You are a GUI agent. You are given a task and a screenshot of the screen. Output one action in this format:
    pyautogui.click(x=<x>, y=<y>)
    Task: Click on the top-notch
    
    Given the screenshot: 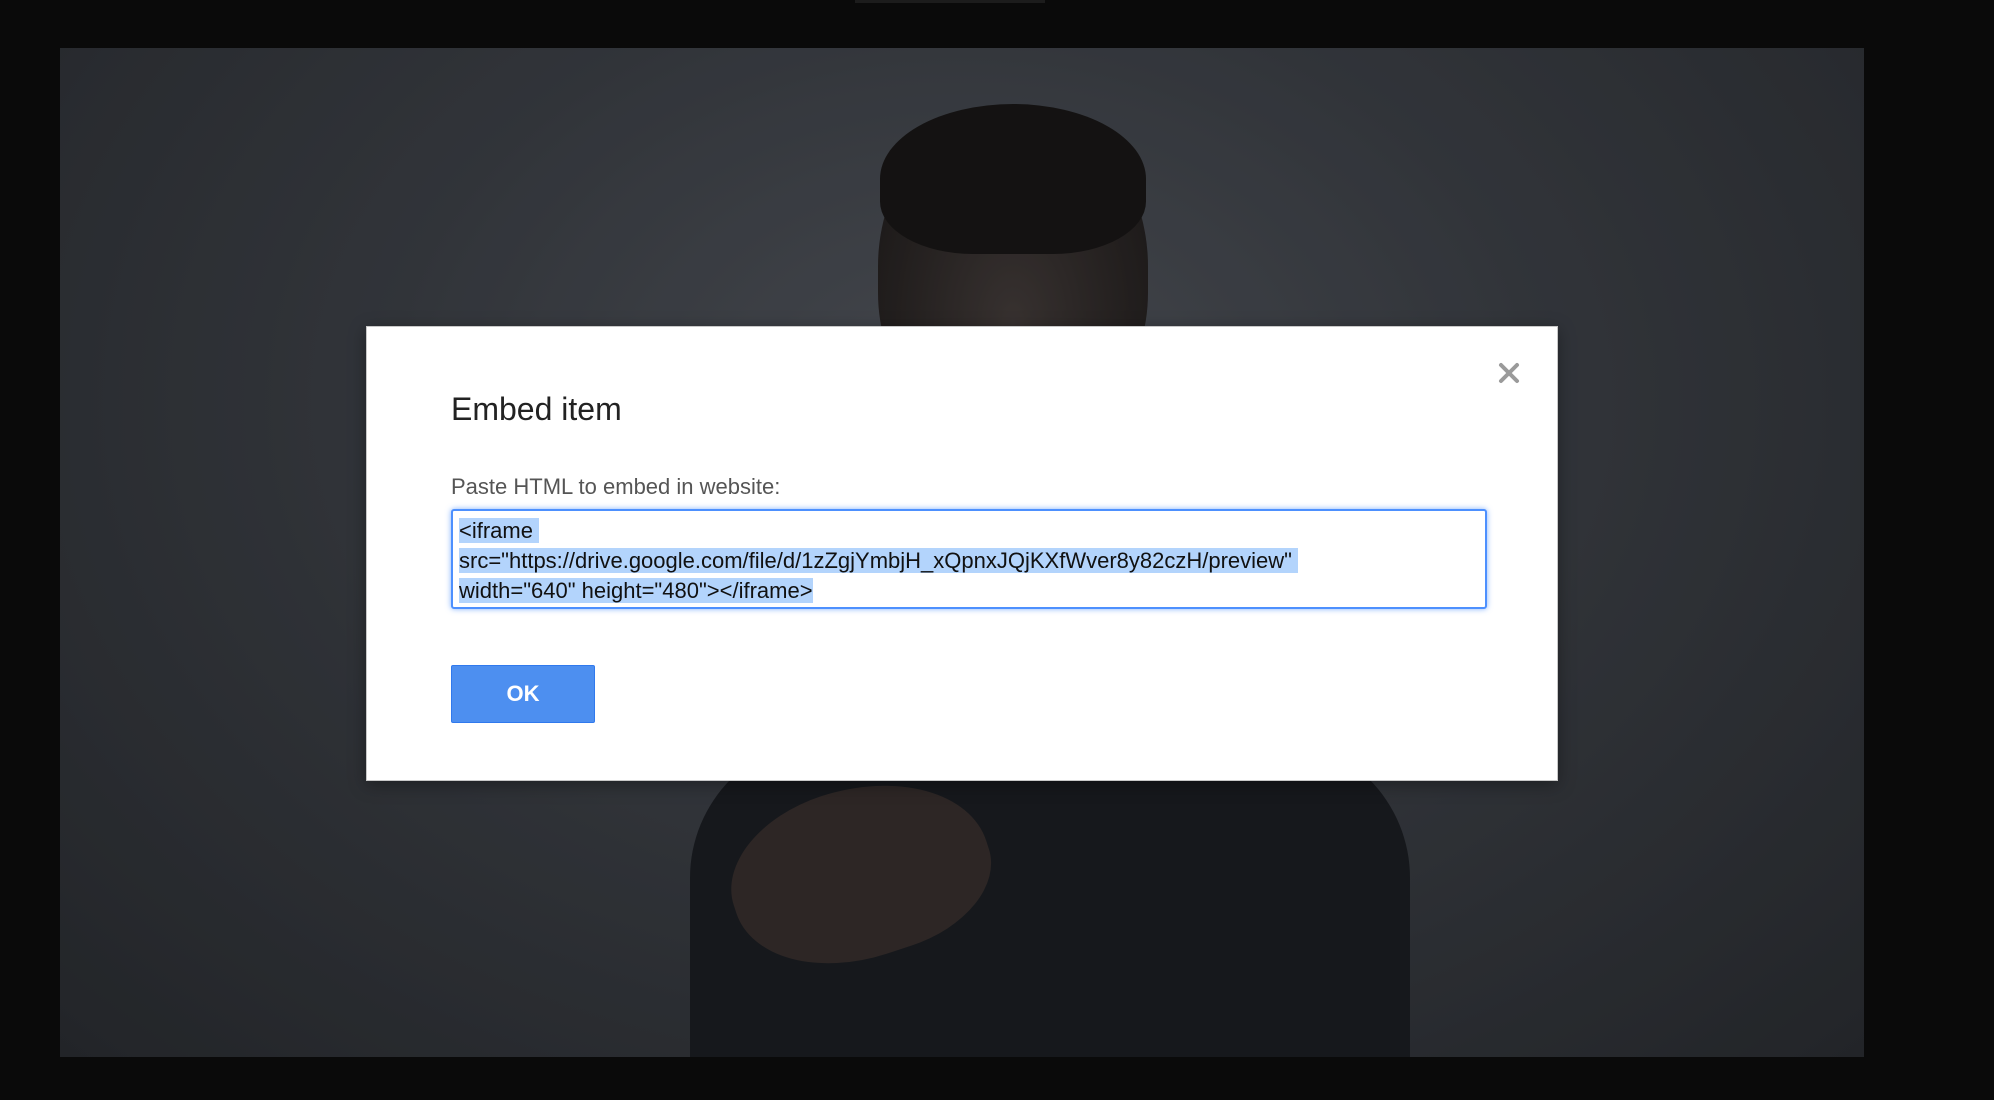 What is the action you would take?
    pyautogui.click(x=950, y=1)
    